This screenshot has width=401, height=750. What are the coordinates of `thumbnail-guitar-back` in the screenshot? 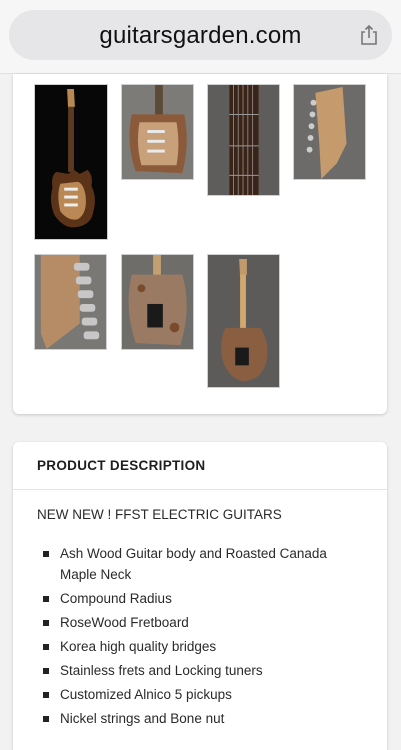 It's located at (243, 321).